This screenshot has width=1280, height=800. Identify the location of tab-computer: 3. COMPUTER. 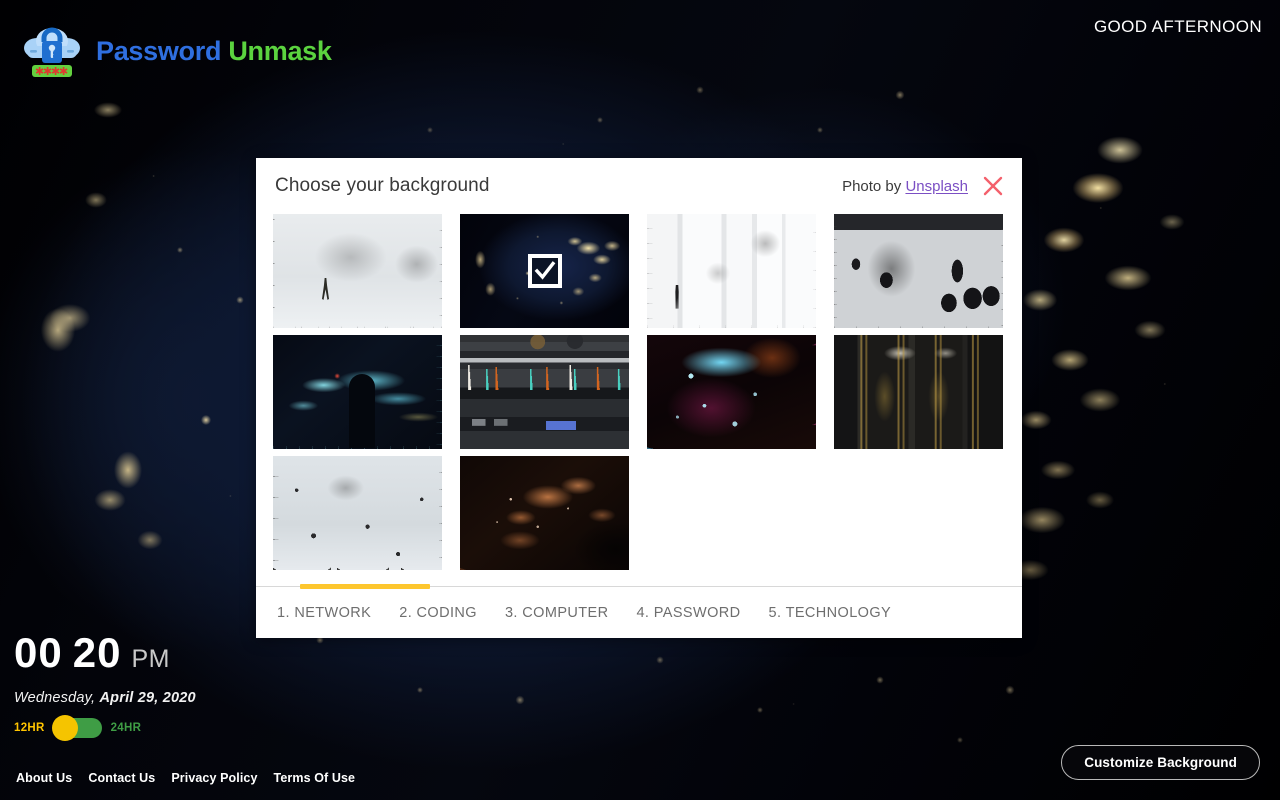
(557, 613).